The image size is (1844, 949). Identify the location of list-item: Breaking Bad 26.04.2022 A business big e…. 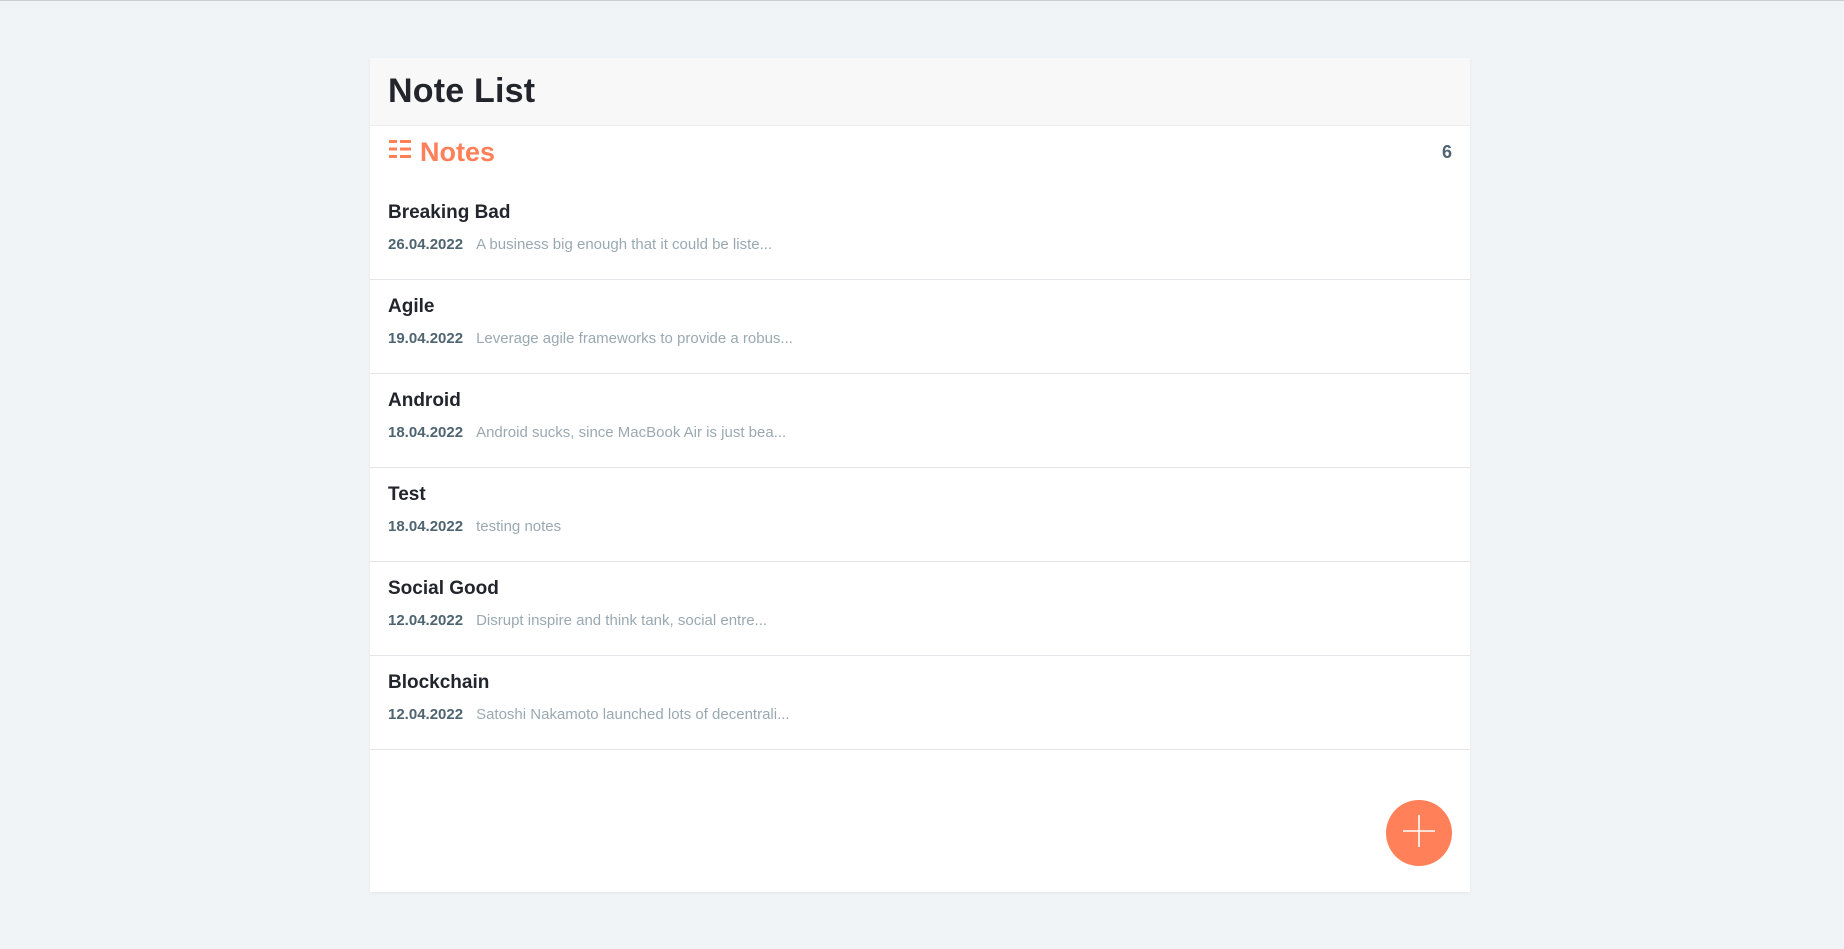
(920, 233).